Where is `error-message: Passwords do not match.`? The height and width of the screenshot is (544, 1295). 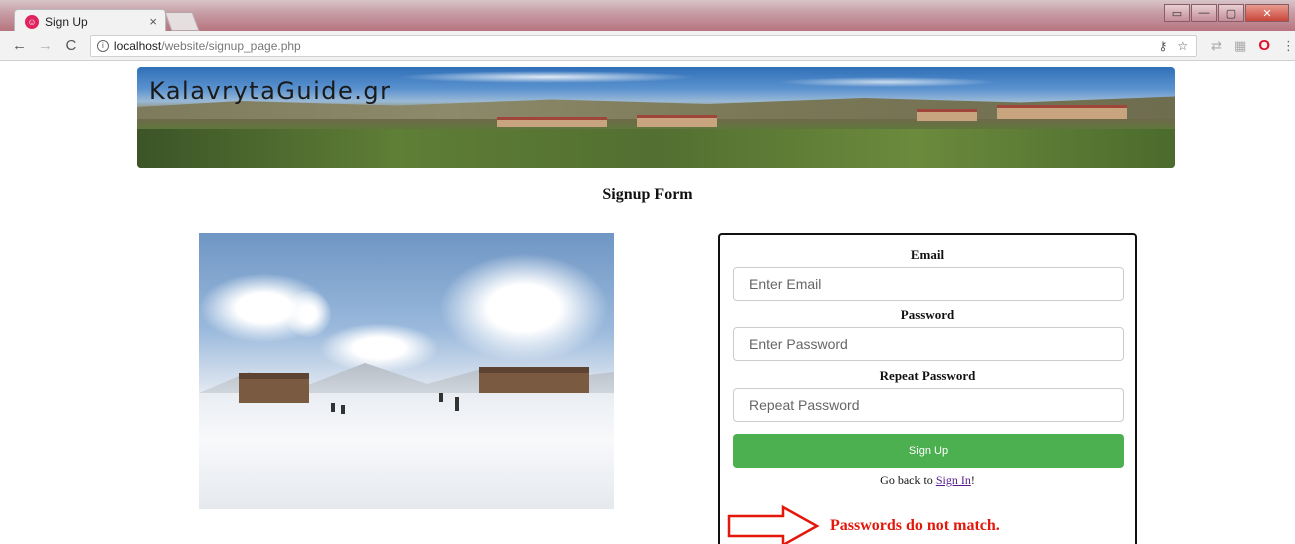 error-message: Passwords do not match. is located at coordinates (915, 525).